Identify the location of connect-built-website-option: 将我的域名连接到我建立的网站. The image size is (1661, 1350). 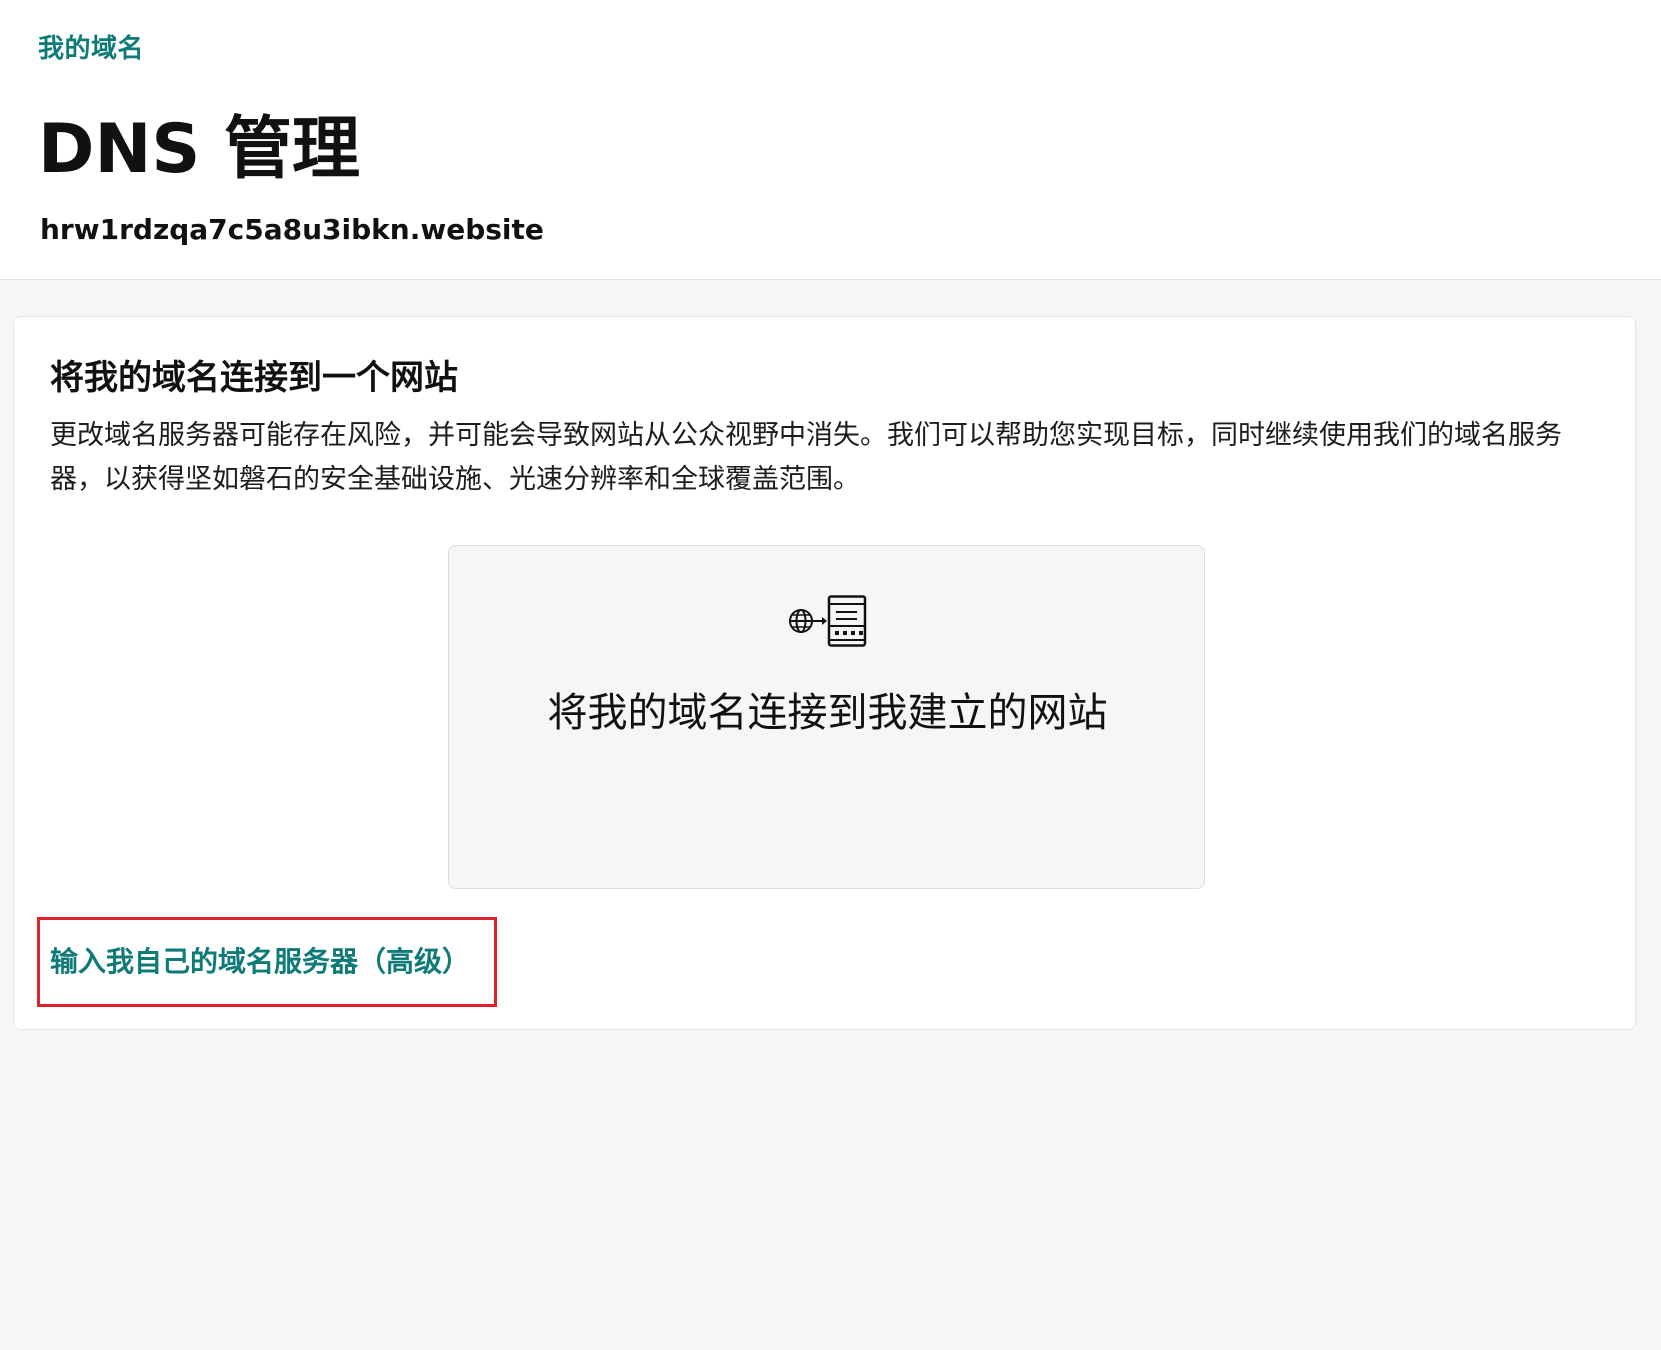
(826, 717).